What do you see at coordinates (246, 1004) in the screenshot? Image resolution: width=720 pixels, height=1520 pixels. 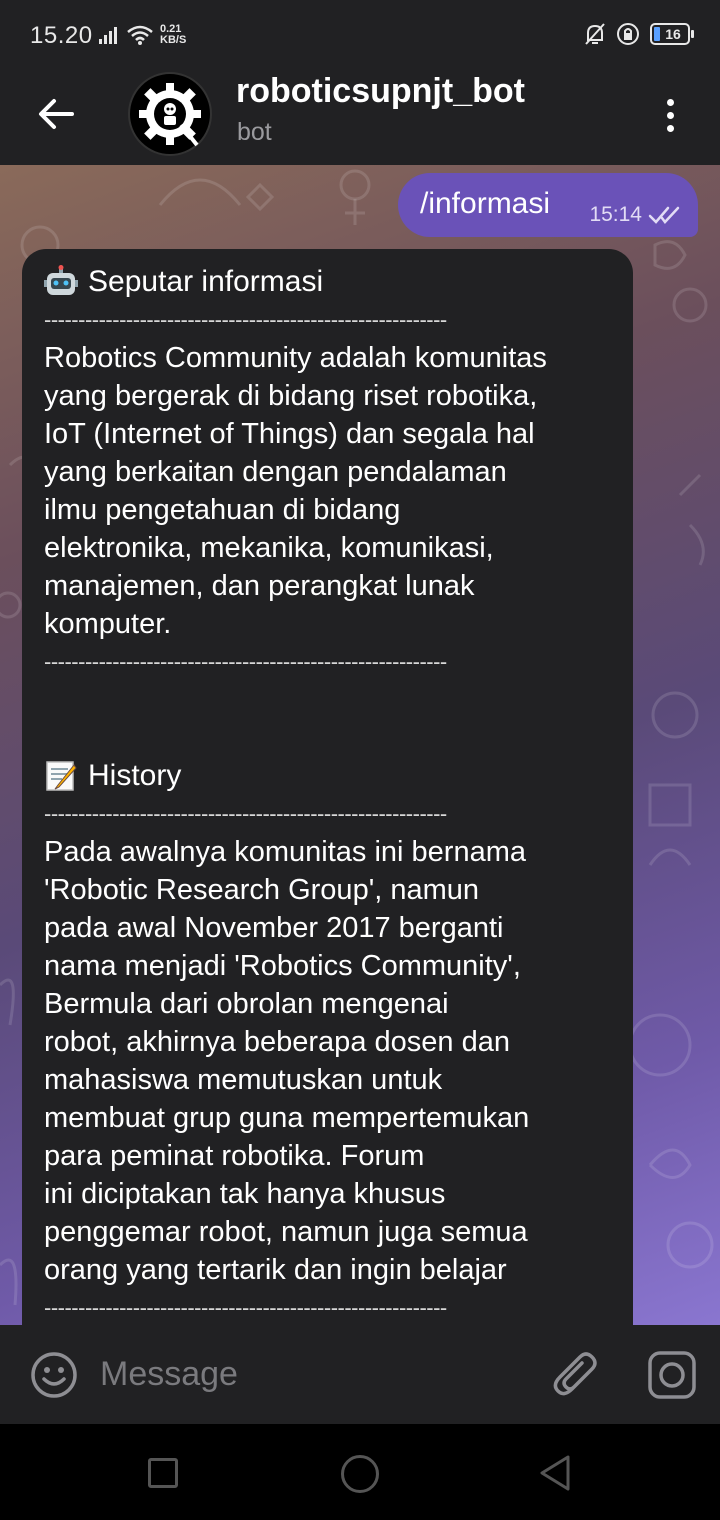 I see `history-line: Bermula dari obrolan mengenai` at bounding box center [246, 1004].